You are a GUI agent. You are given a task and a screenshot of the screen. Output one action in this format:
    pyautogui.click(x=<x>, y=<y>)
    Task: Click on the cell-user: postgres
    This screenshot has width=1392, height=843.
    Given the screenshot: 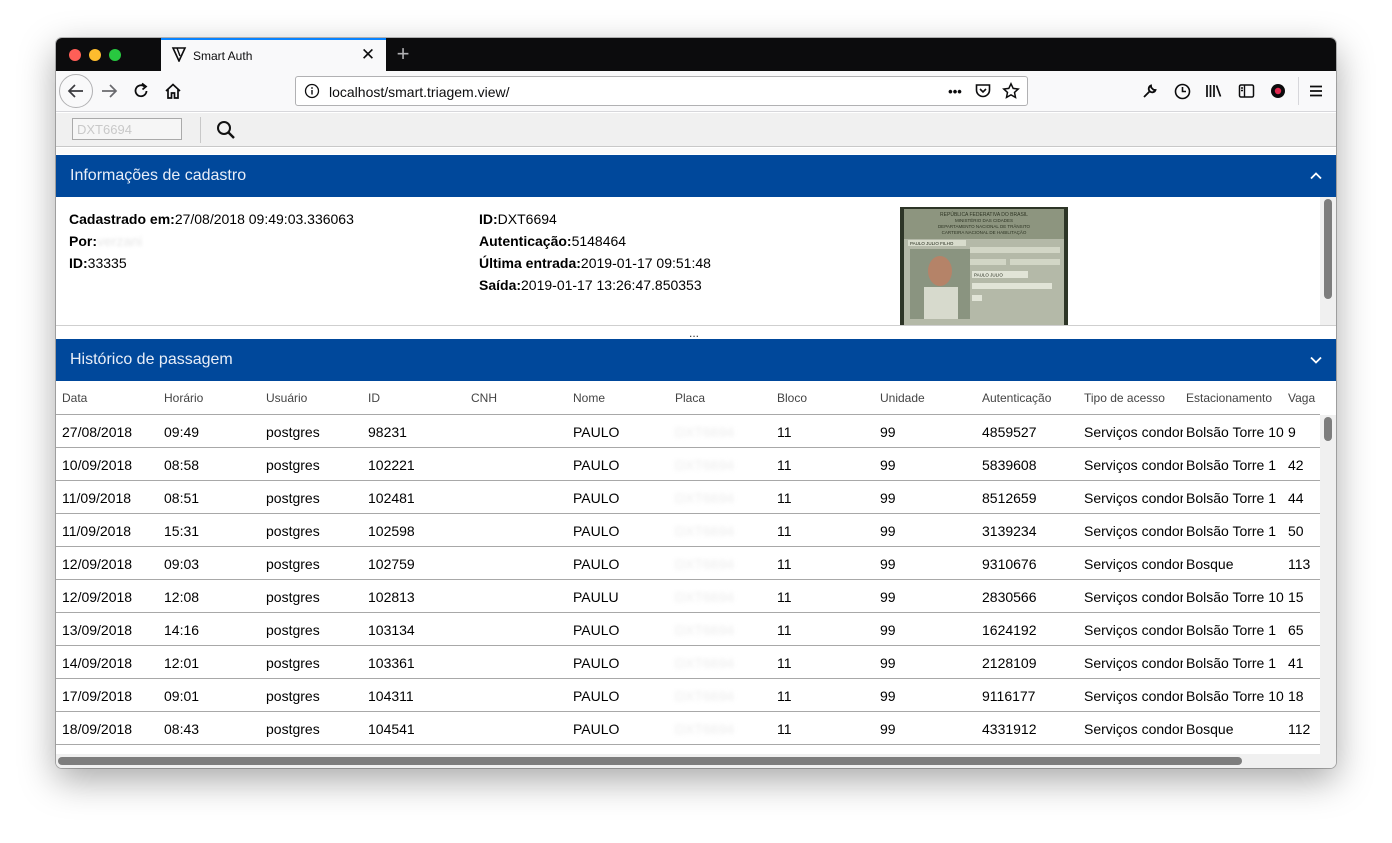 What is the action you would take?
    pyautogui.click(x=293, y=564)
    